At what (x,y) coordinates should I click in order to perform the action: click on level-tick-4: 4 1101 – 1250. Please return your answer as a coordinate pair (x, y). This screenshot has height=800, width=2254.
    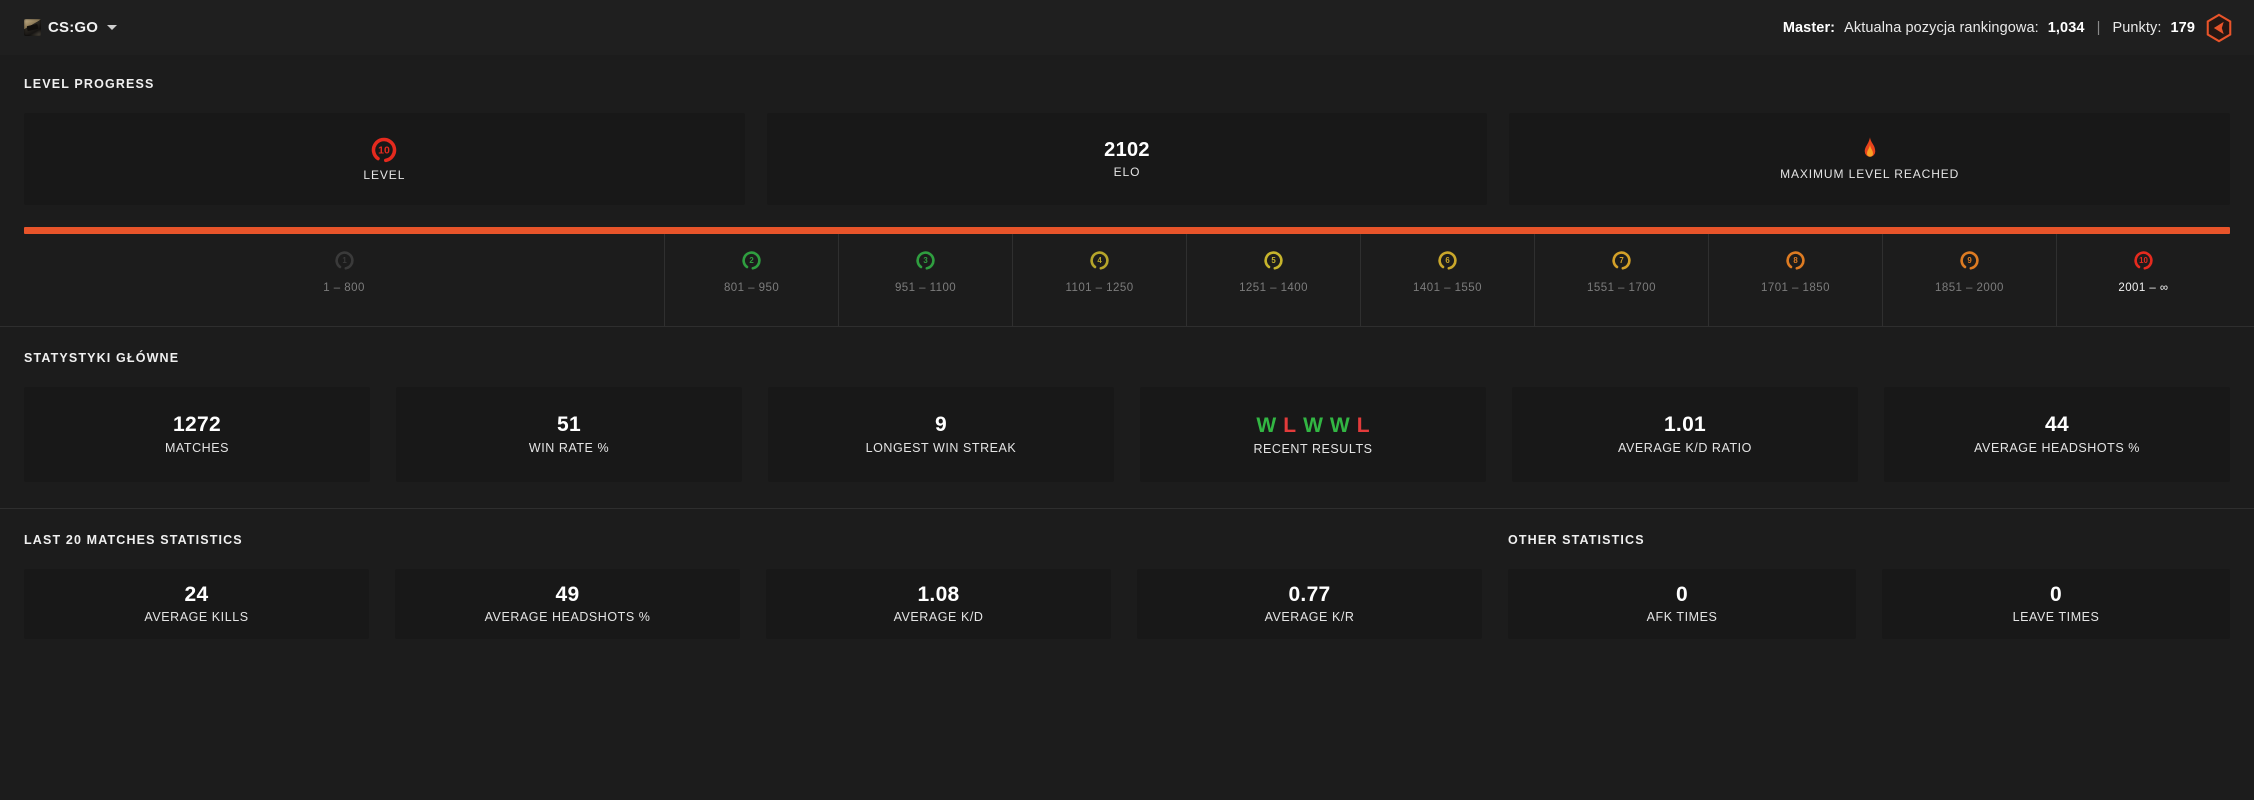
    Looking at the image, I should click on (1099, 280).